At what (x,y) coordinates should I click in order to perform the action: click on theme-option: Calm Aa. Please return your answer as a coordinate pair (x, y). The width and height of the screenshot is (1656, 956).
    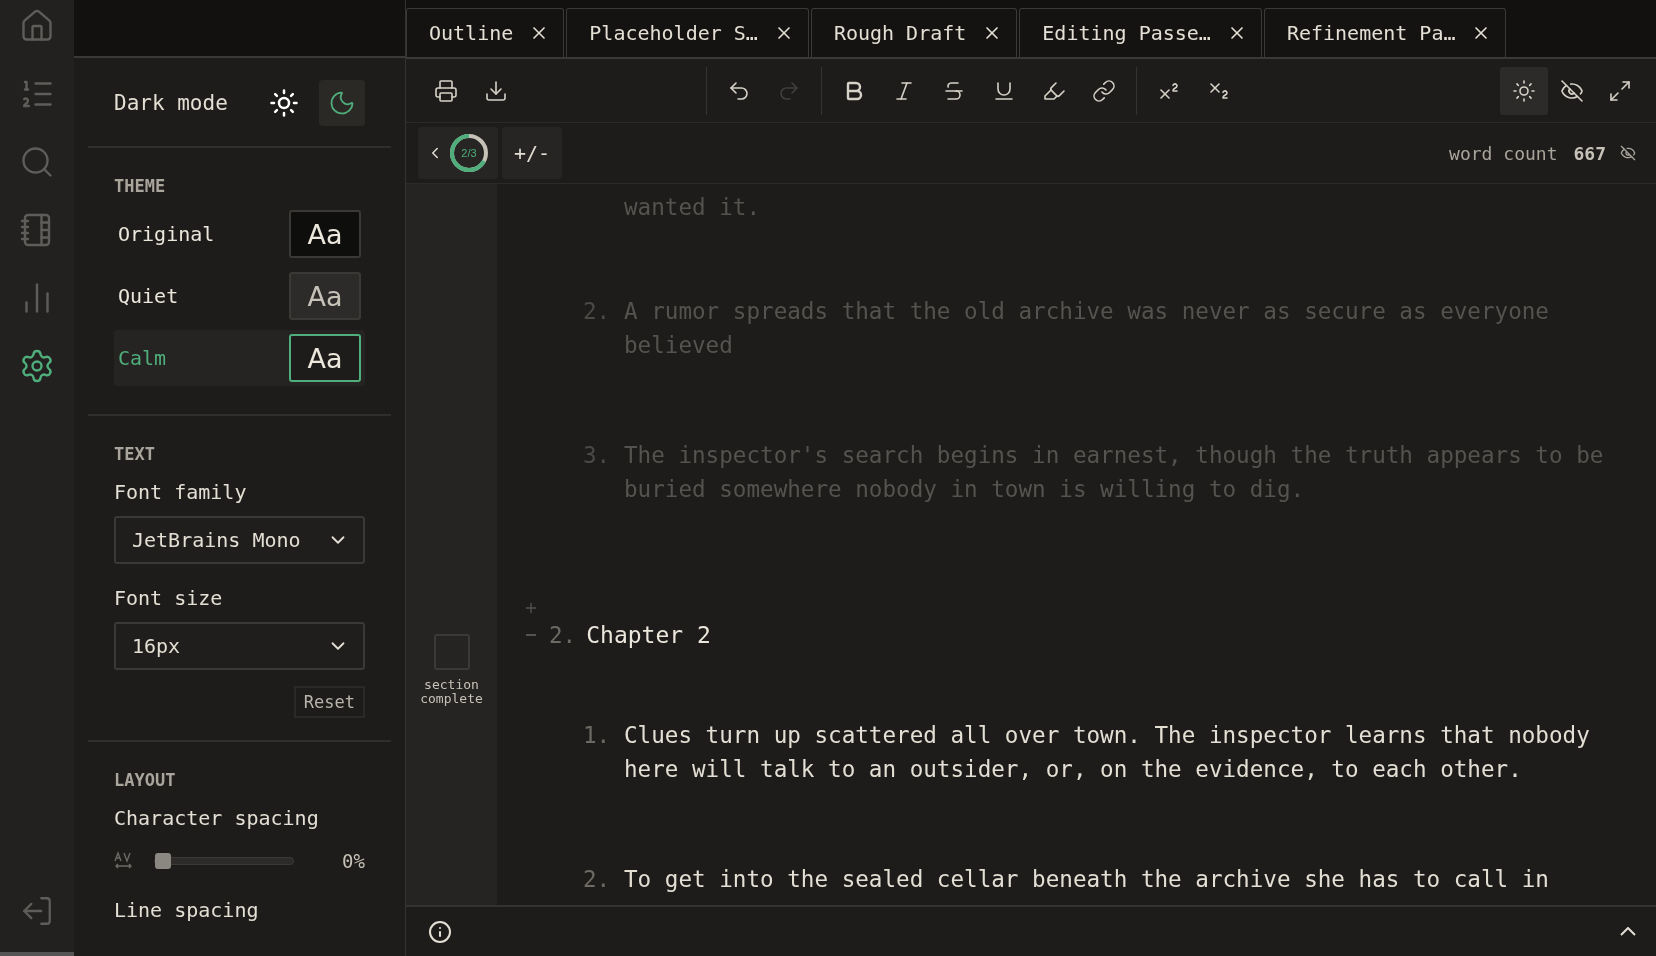
    Looking at the image, I should click on (239, 358).